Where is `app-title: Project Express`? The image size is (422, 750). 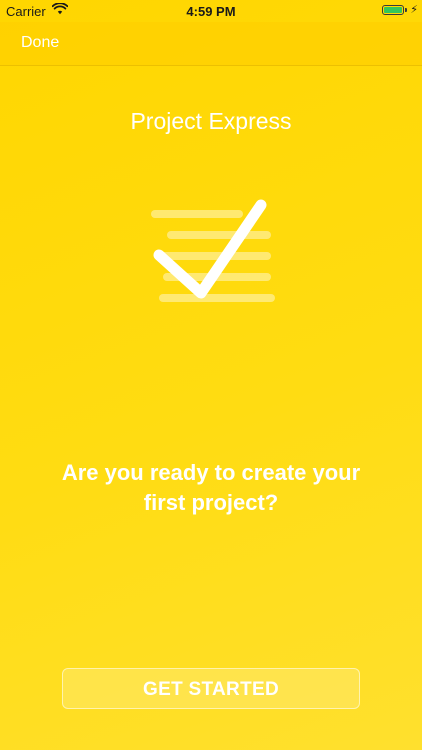 app-title: Project Express is located at coordinates (211, 121).